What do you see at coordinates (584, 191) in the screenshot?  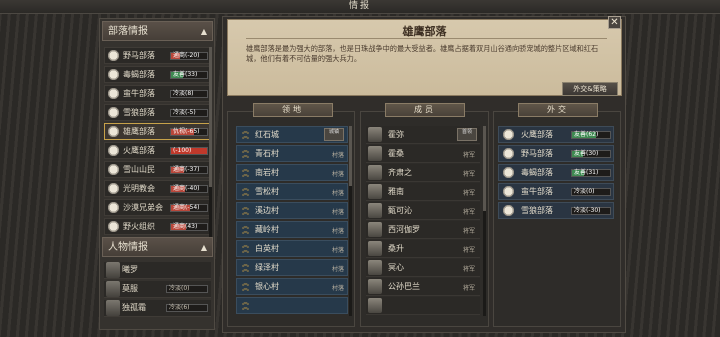 I see `relation-text: 冷淡(0)` at bounding box center [584, 191].